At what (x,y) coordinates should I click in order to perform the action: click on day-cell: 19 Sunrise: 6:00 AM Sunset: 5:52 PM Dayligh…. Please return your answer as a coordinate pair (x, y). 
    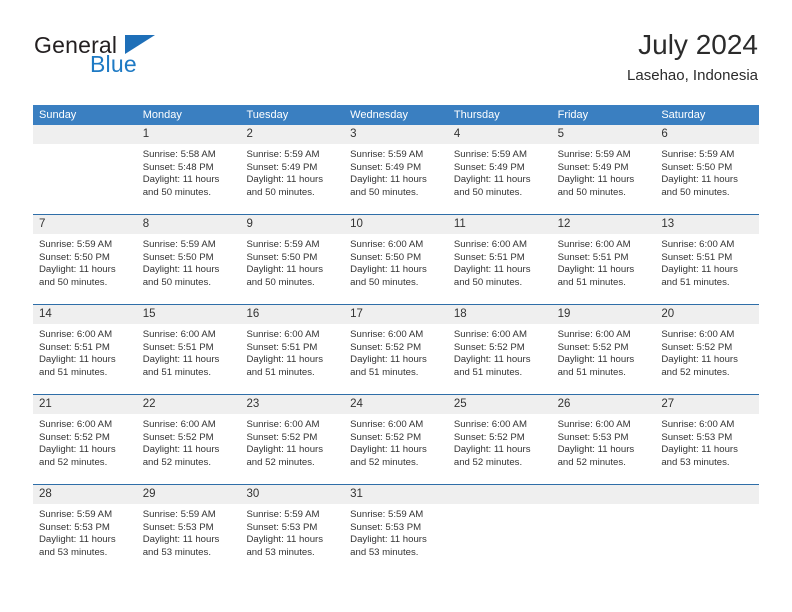
    Looking at the image, I should click on (603, 349).